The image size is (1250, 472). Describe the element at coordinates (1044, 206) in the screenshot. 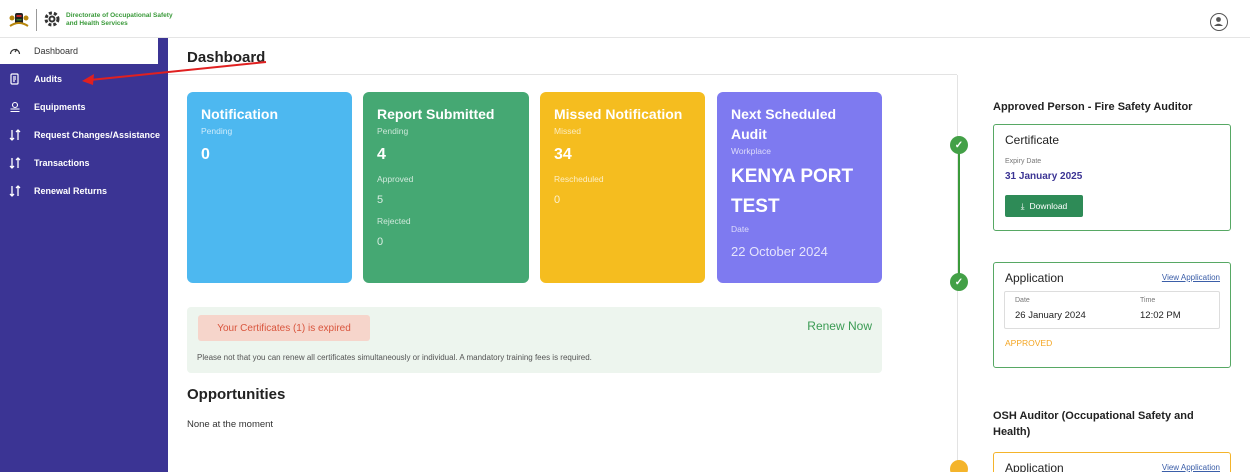

I see `download-button: ⤓ Download` at that location.